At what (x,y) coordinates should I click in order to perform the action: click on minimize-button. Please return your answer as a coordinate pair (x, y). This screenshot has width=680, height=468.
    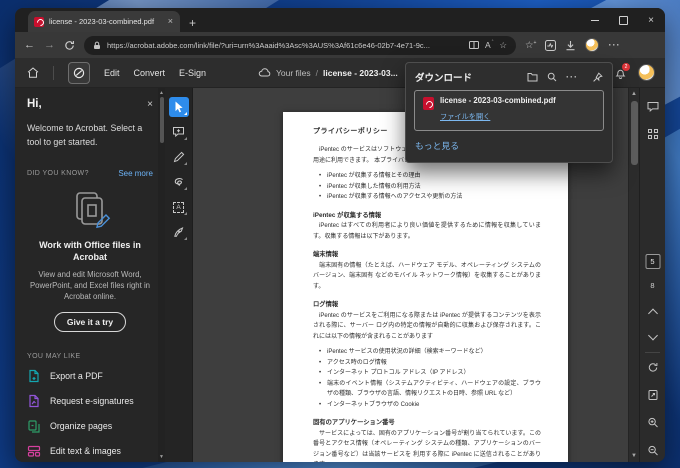
    Looking at the image, I should click on (595, 20).